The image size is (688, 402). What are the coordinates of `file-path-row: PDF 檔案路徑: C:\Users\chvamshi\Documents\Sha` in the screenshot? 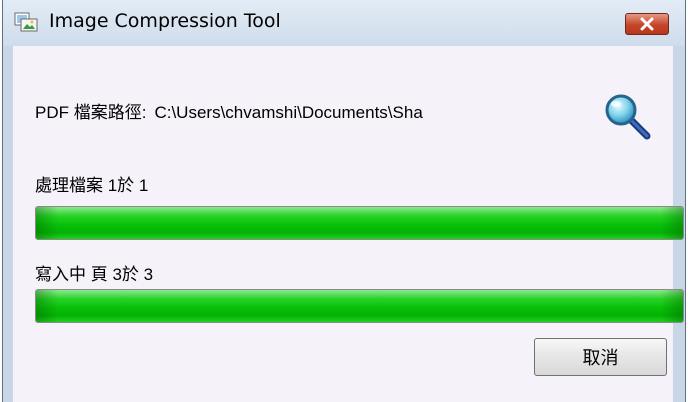 It's located at (289, 110).